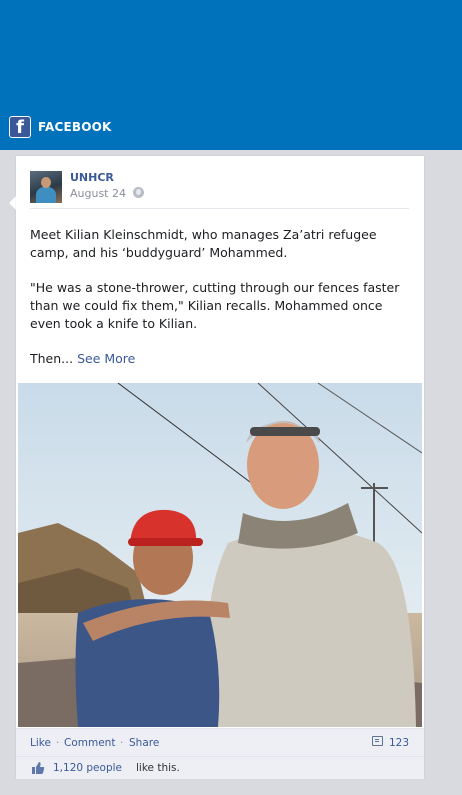 This screenshot has height=795, width=462. Describe the element at coordinates (138, 192) in the screenshot. I see `globe-icon` at that location.